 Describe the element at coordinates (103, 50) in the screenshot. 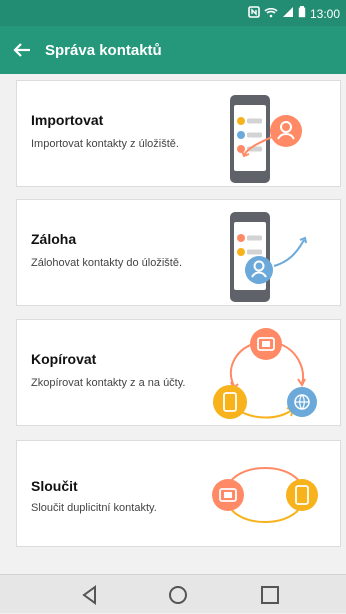

I see `page-title: Správa kontaktů` at that location.